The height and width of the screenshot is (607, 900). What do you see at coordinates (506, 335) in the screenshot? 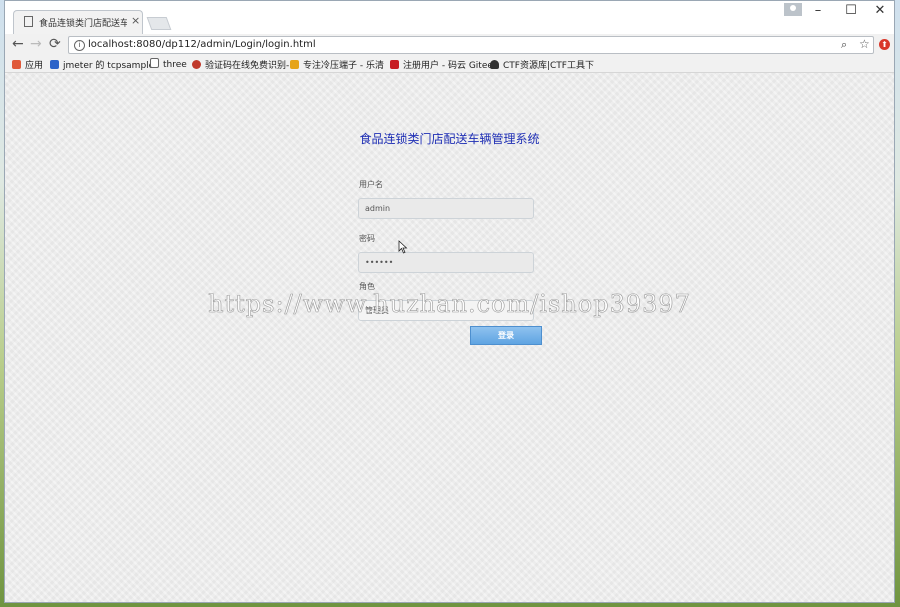
I see `login-button: 登录` at bounding box center [506, 335].